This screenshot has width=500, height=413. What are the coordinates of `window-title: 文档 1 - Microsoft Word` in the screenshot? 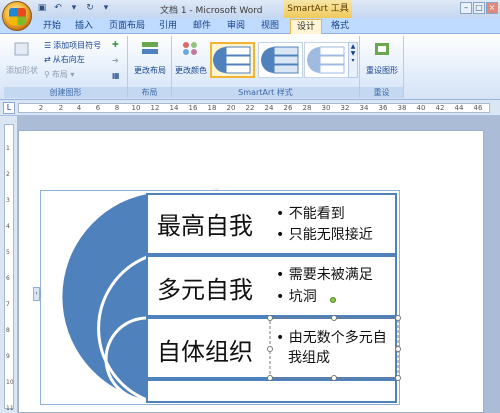 It's located at (211, 11).